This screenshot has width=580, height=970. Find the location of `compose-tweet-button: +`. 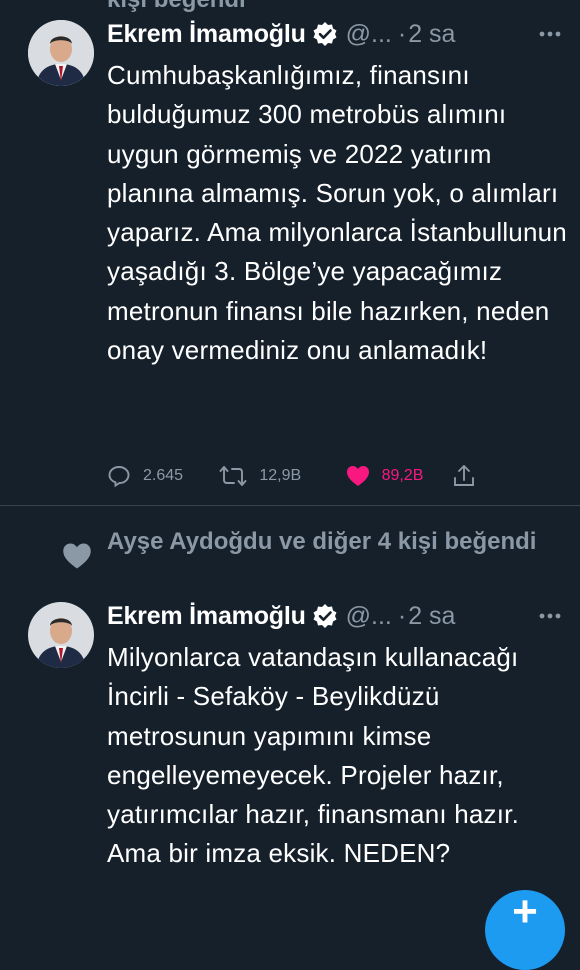

compose-tweet-button: + is located at coordinates (525, 930).